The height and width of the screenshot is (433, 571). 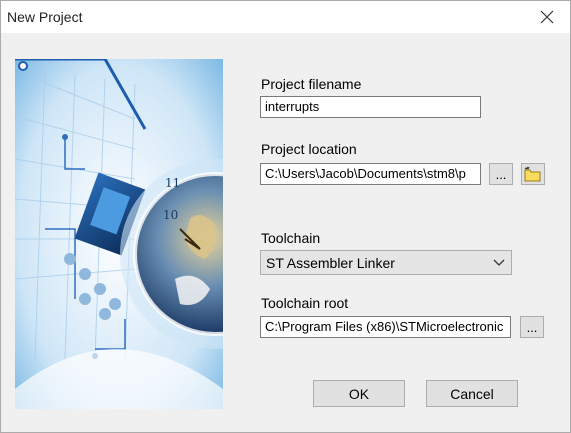 I want to click on svg-text: 10, so click(x=170, y=215).